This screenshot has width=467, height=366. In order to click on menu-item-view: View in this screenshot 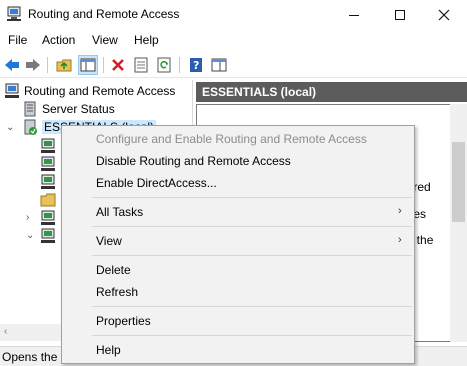, I will do `click(109, 243)`.